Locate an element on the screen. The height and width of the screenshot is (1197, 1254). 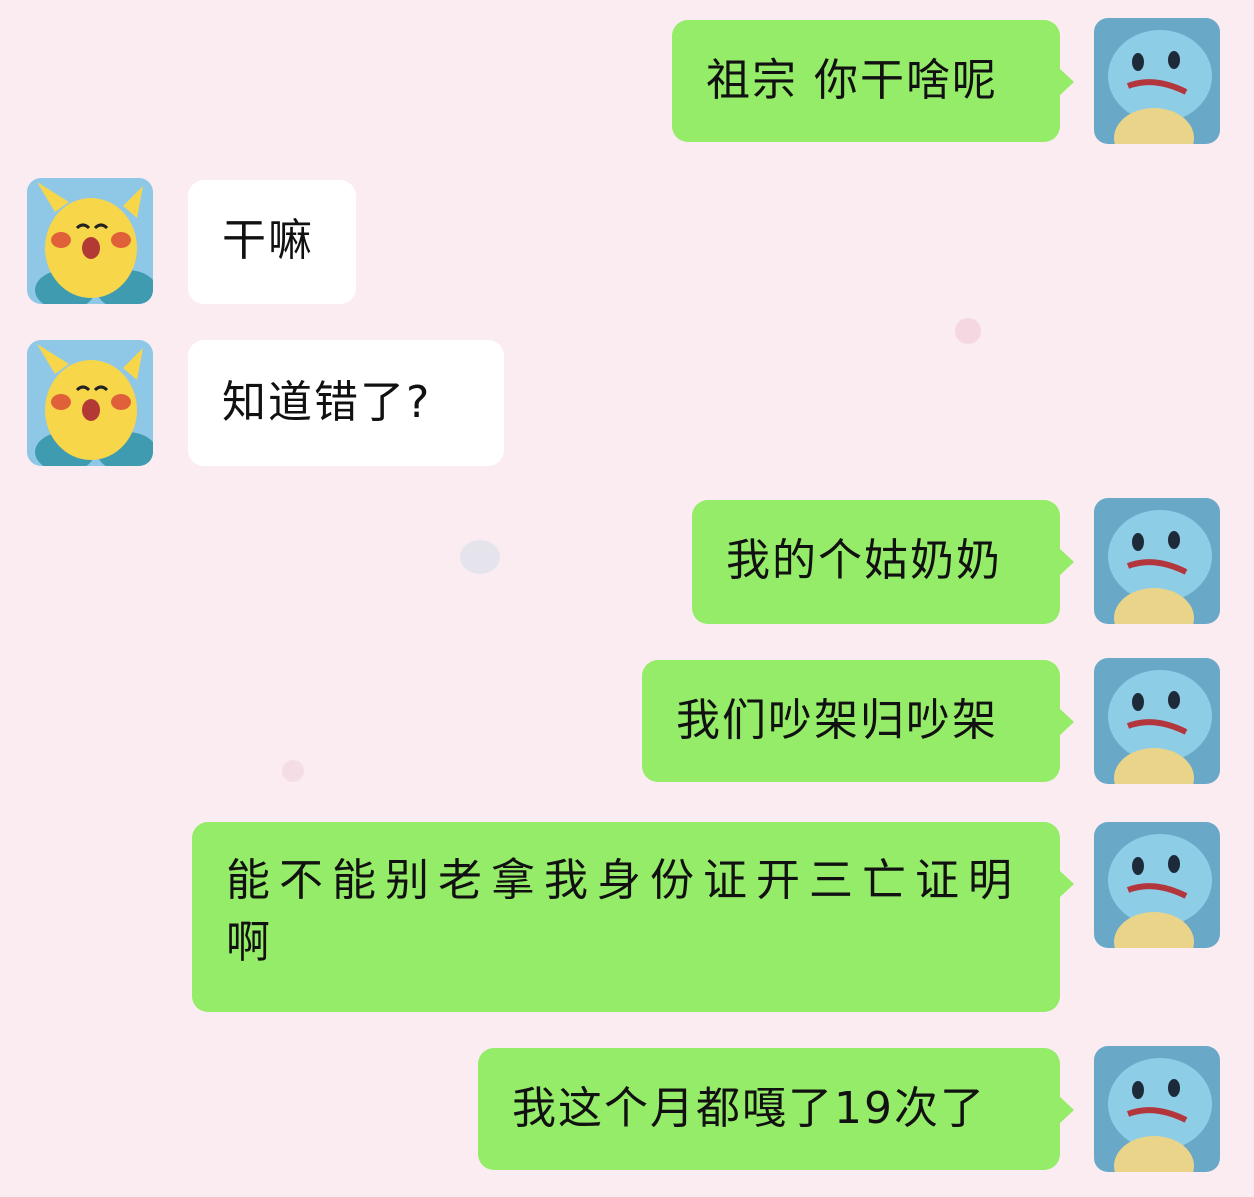
message-bubble-outgoing: 我们吵架归吵架 is located at coordinates (858, 721).